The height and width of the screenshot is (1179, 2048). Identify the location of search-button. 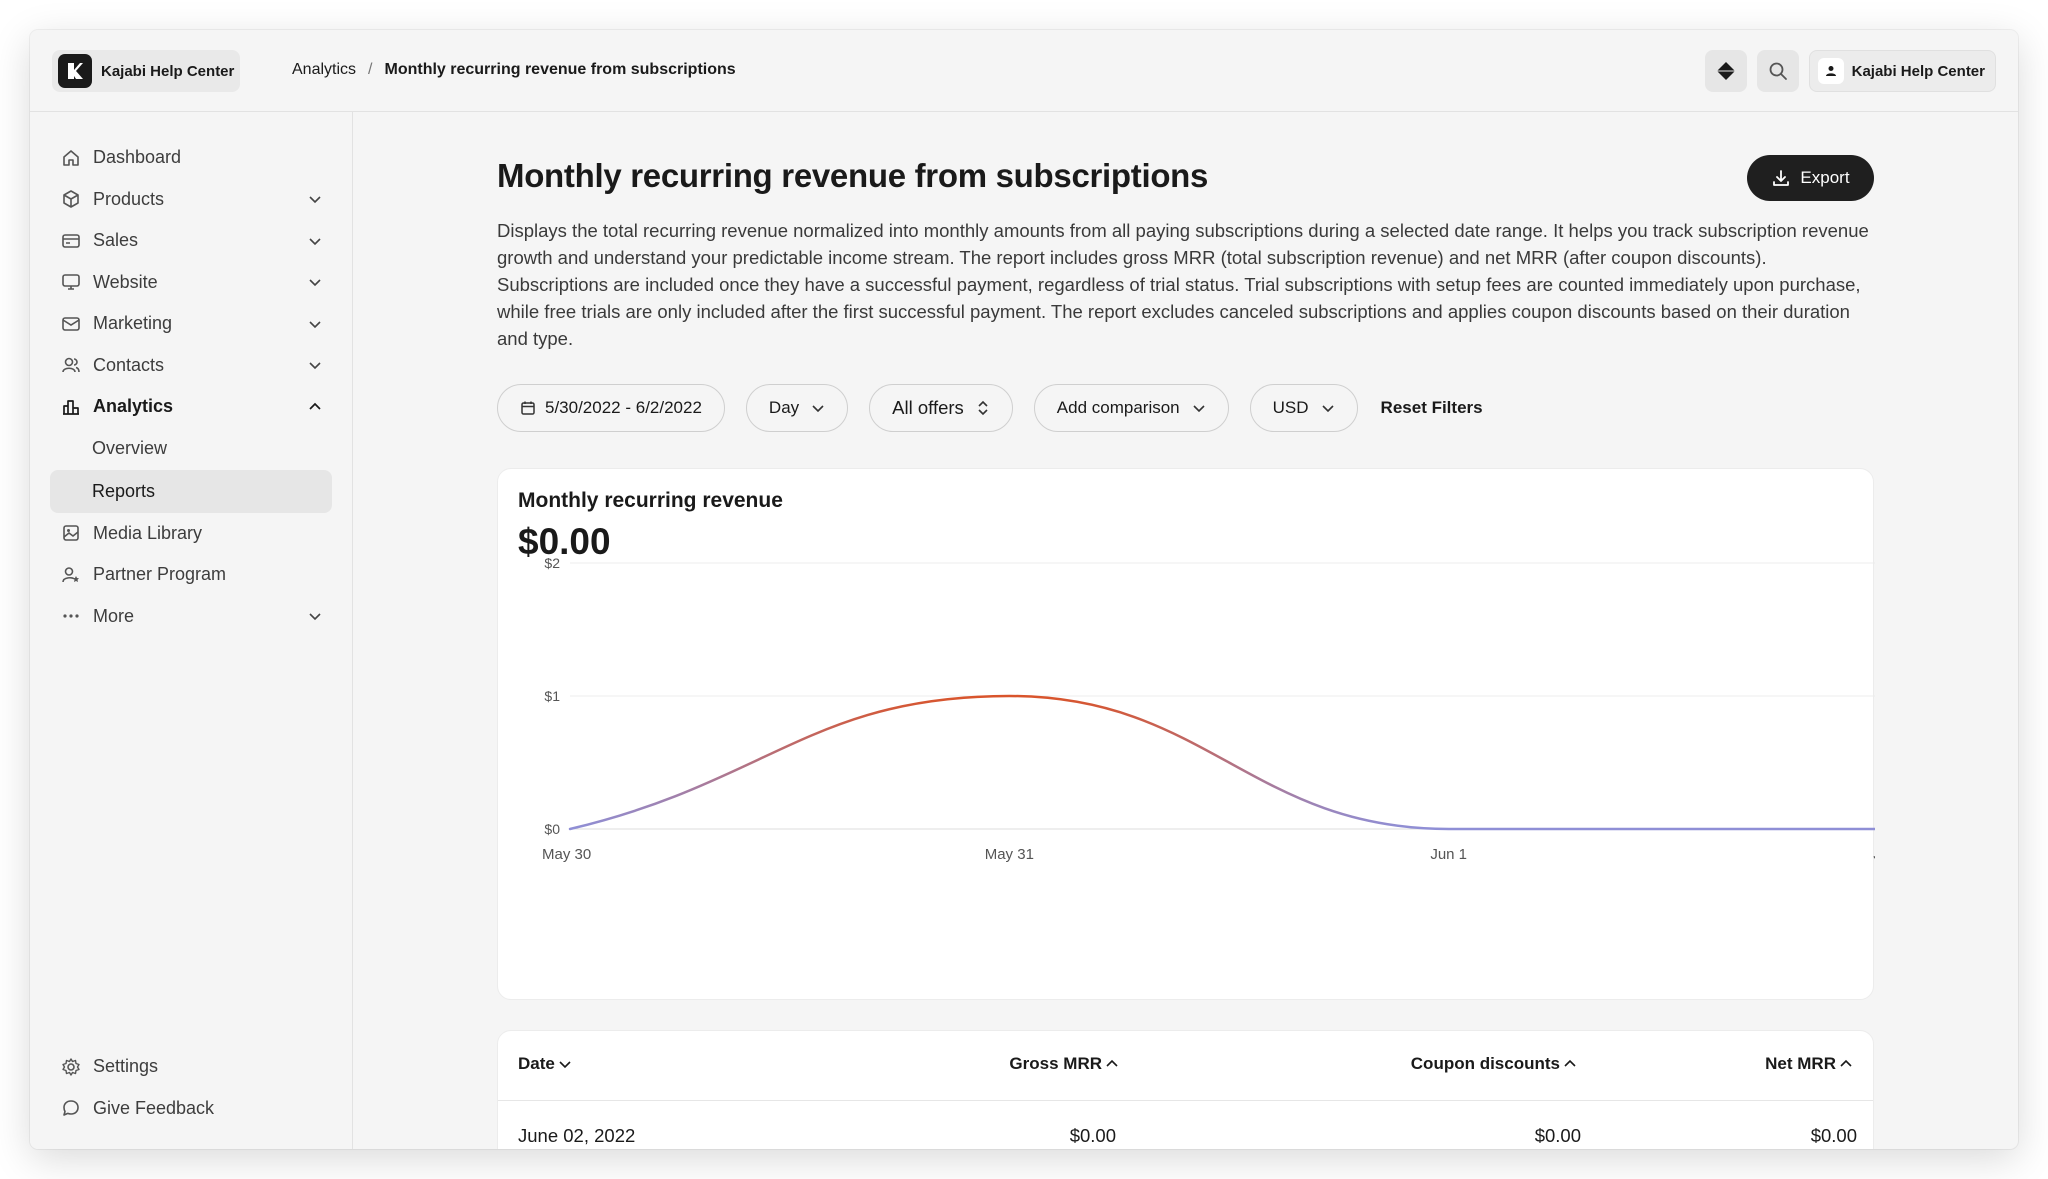
(1777, 71).